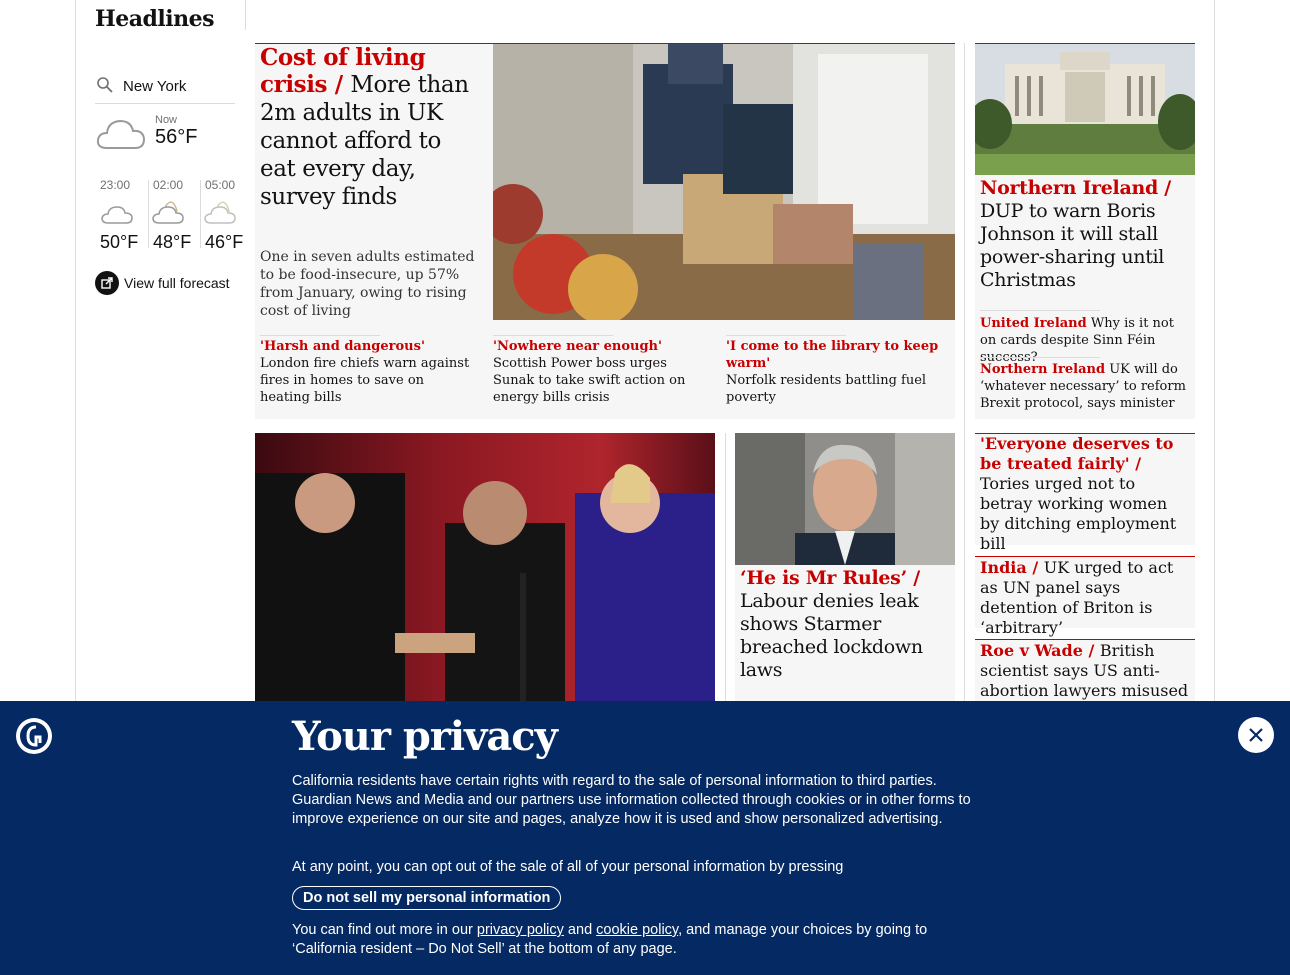 The height and width of the screenshot is (975, 1290). What do you see at coordinates (34, 736) in the screenshot?
I see `guardian-logo-icon` at bounding box center [34, 736].